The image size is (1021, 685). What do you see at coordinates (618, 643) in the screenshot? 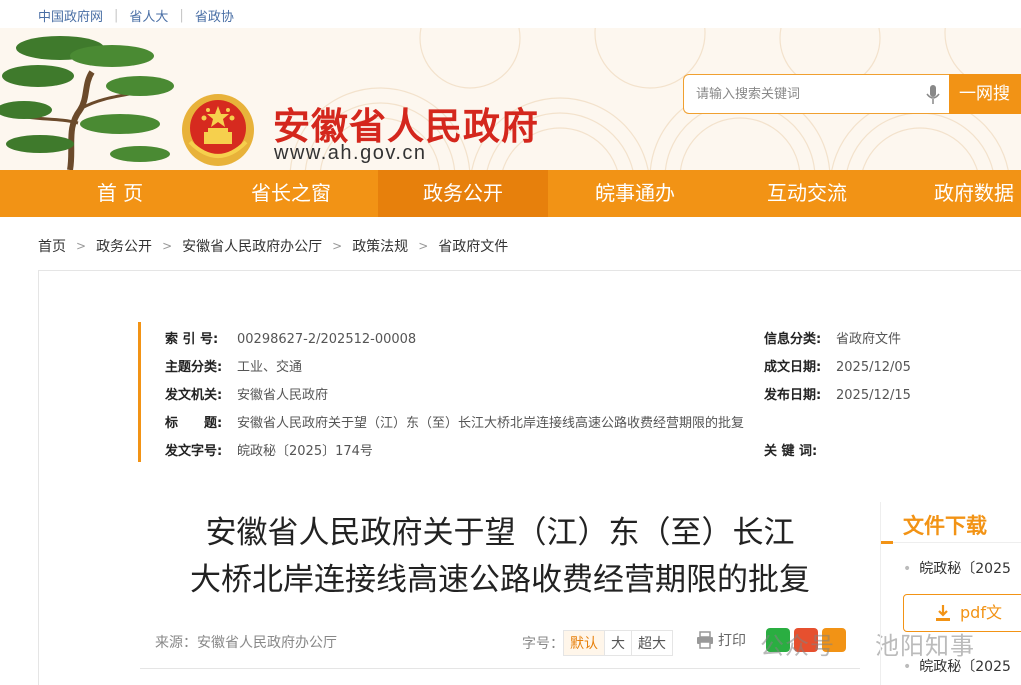
I see `font-size-large: 大` at bounding box center [618, 643].